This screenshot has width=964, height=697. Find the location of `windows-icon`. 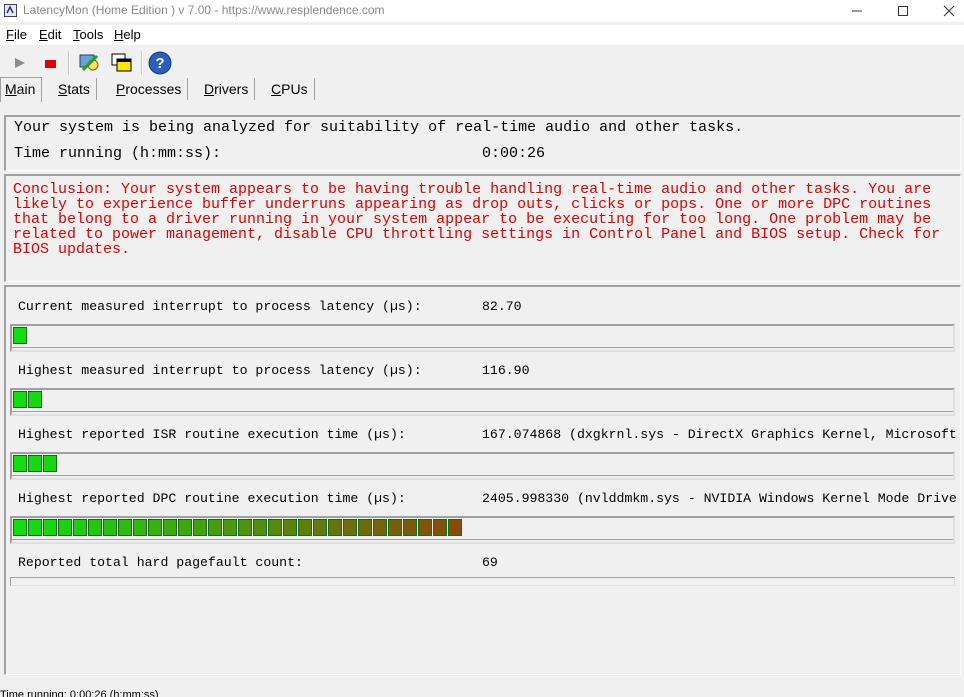

windows-icon is located at coordinates (121, 62).